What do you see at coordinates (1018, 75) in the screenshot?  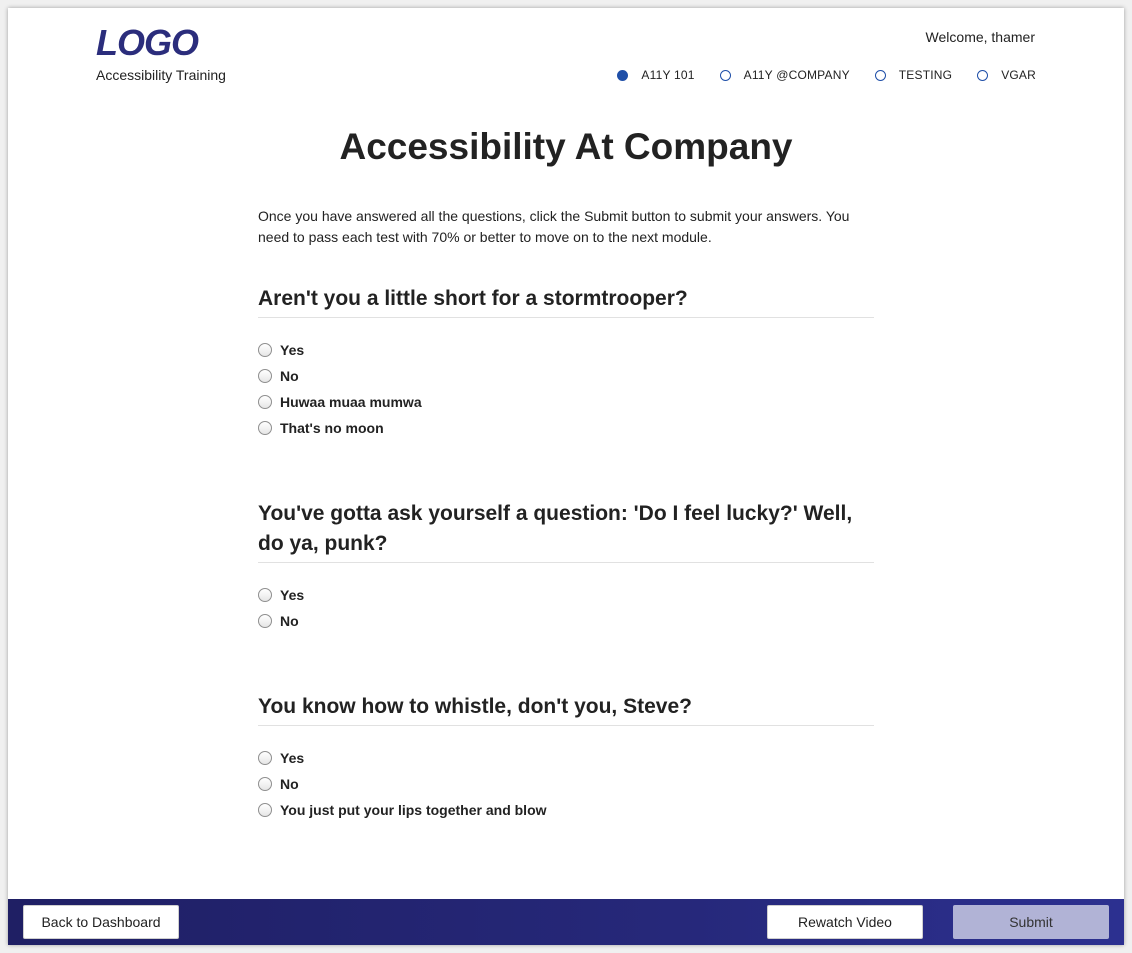 I see `step-label: VGAR` at bounding box center [1018, 75].